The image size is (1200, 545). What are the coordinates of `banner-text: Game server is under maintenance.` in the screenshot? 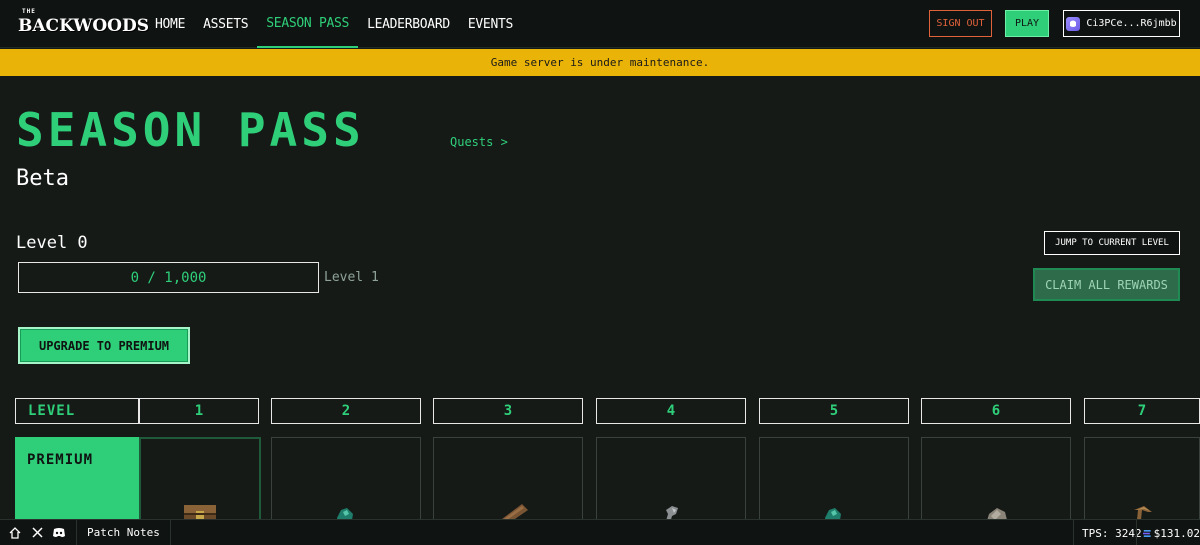 It's located at (600, 62).